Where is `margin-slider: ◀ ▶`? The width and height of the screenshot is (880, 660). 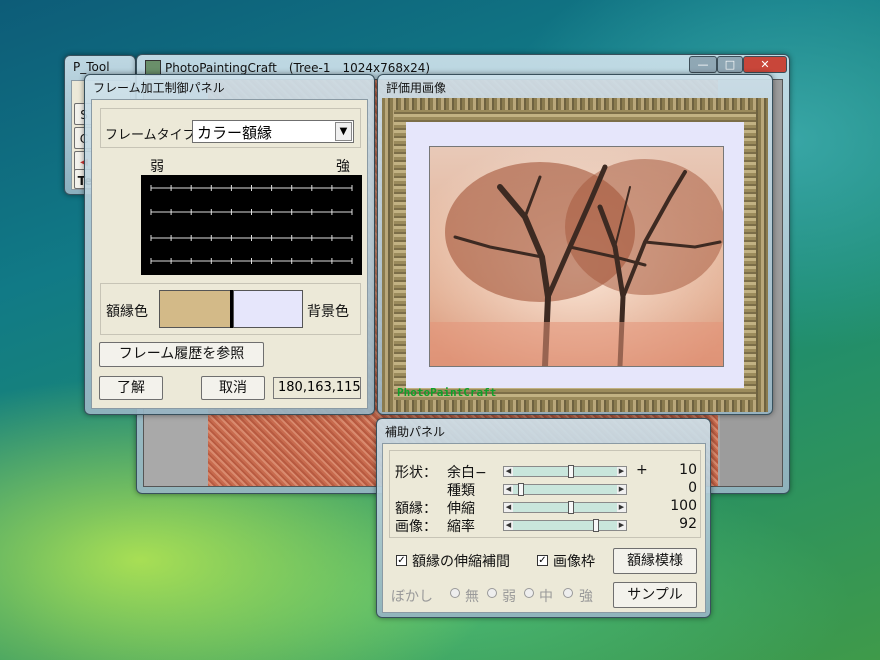 margin-slider: ◀ ▶ is located at coordinates (565, 471).